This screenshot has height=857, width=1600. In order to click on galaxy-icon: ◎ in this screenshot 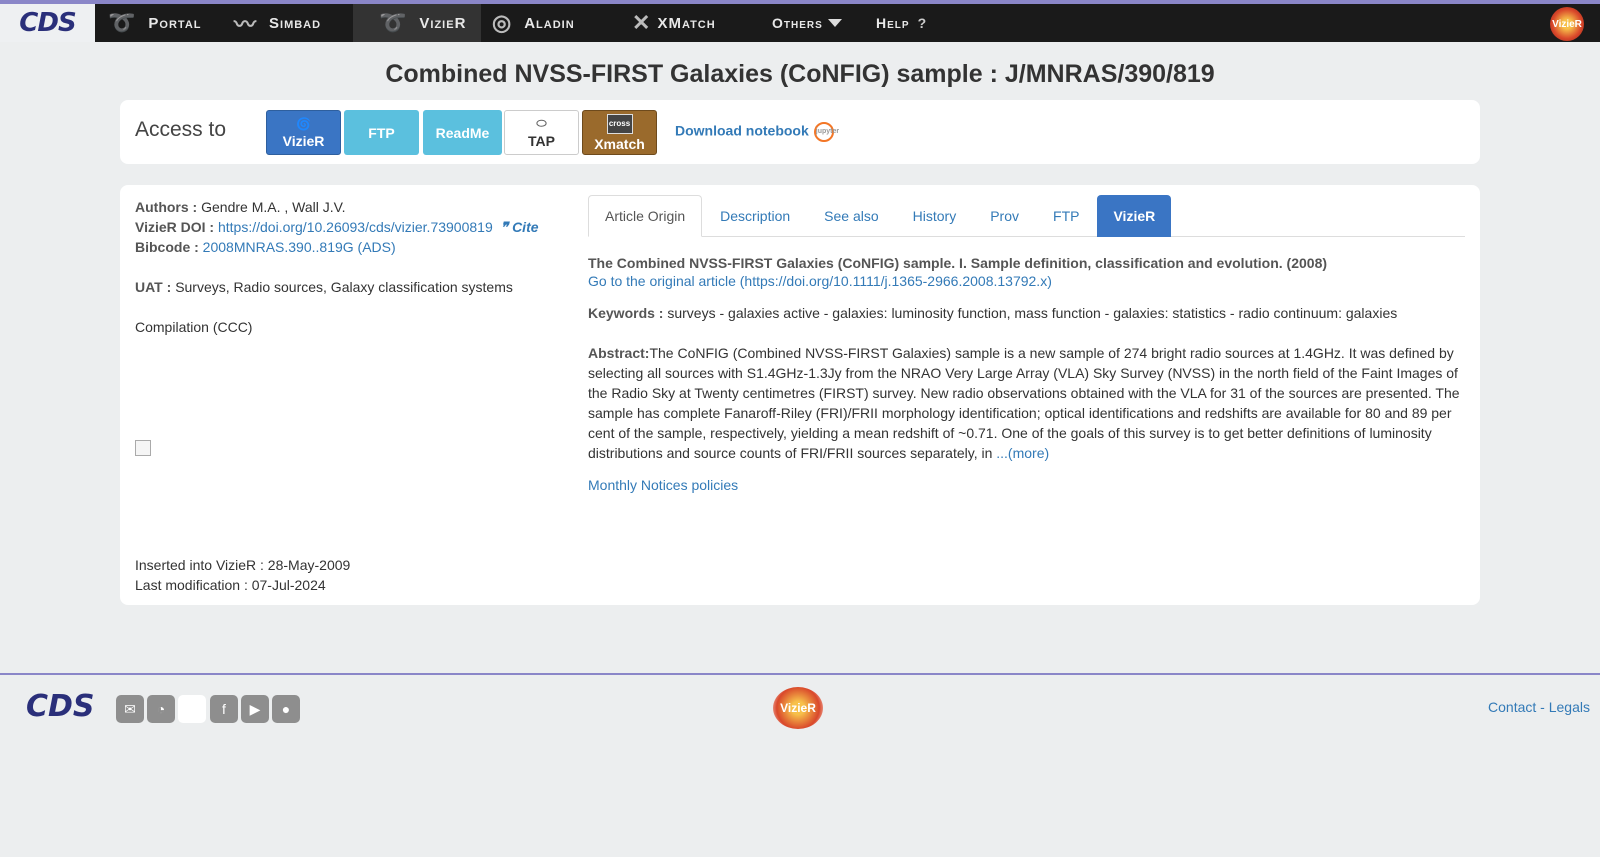, I will do `click(502, 22)`.